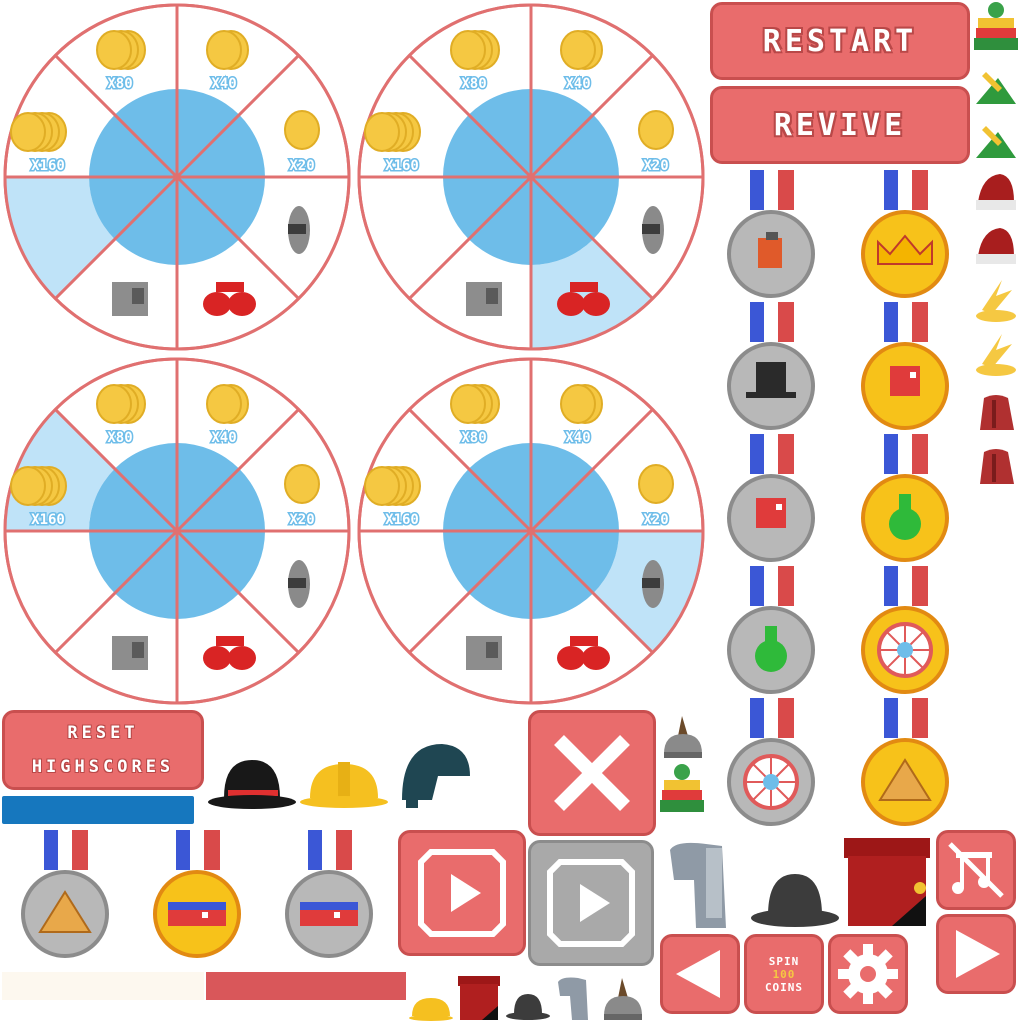 This screenshot has height=1024, width=1020. Describe the element at coordinates (698, 885) in the screenshot. I see `gray-hood-icon` at that location.